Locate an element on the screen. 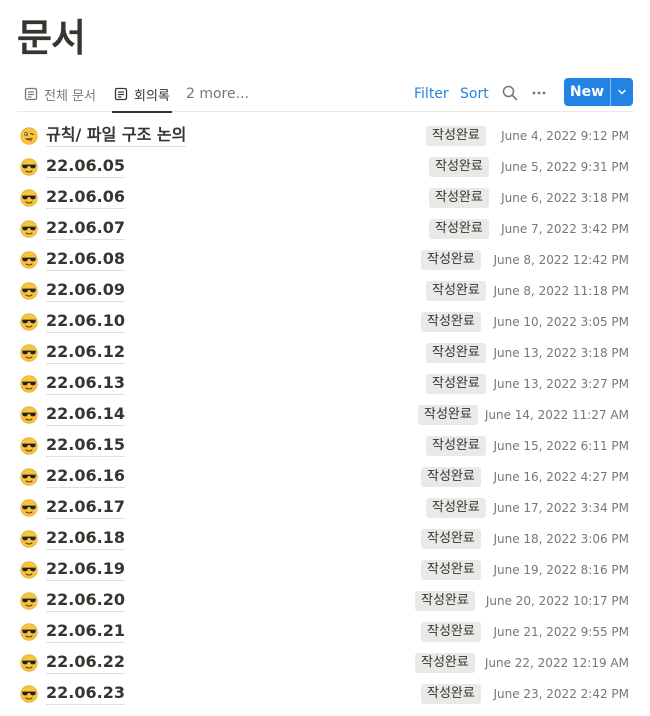 This screenshot has height=716, width=650. row-title: 22.06.06 is located at coordinates (85, 197).